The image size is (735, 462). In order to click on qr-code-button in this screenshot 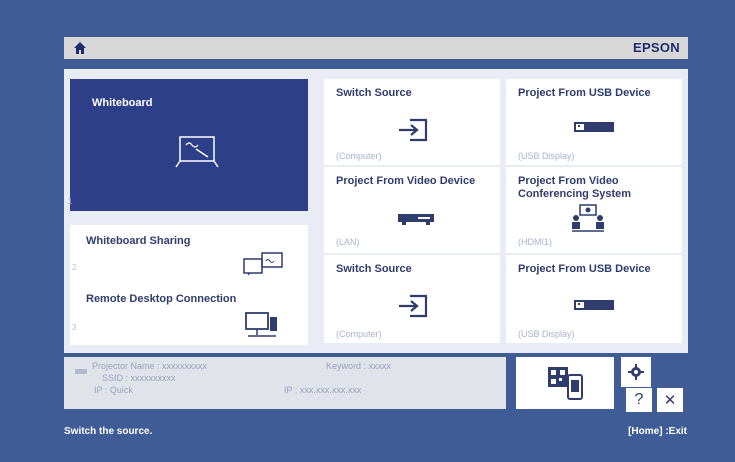, I will do `click(565, 383)`.